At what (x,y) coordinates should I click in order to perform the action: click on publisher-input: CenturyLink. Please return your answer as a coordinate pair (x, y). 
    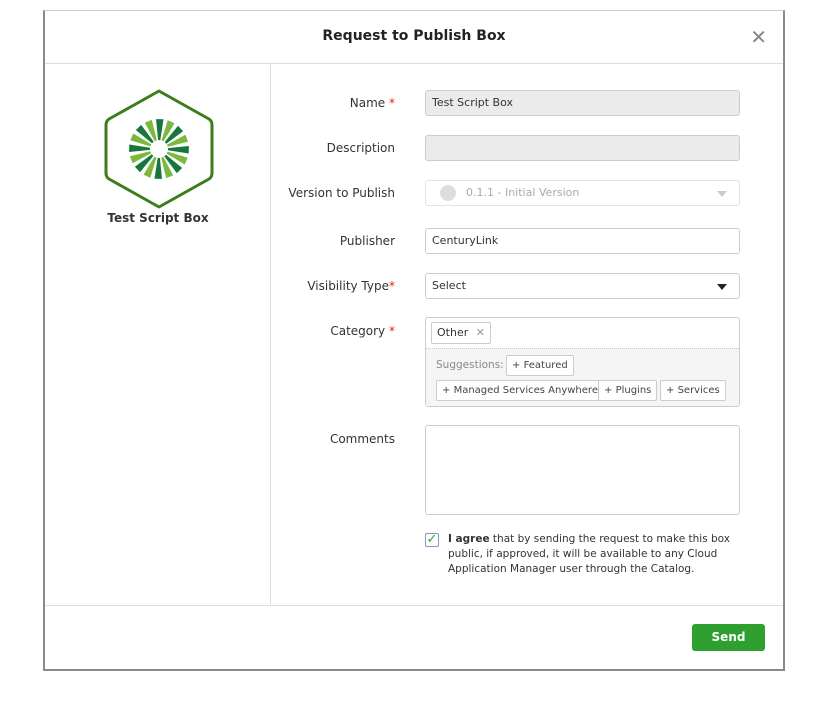
    Looking at the image, I should click on (582, 241).